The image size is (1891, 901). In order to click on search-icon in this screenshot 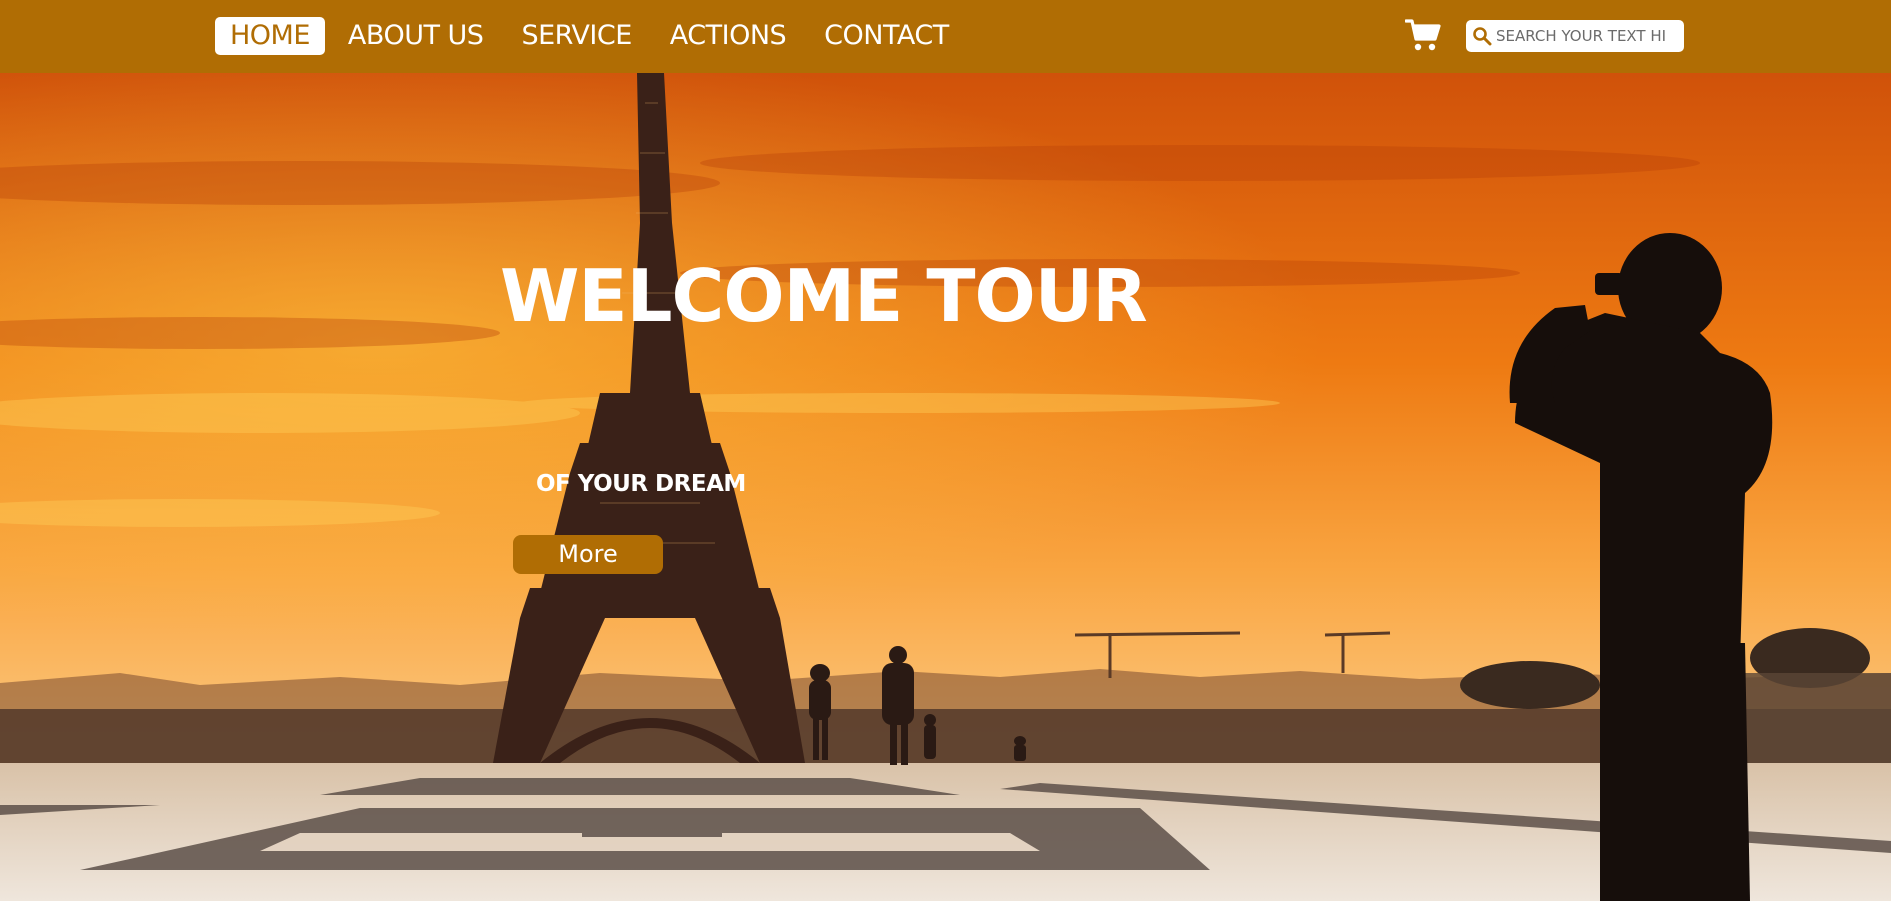, I will do `click(1482, 36)`.